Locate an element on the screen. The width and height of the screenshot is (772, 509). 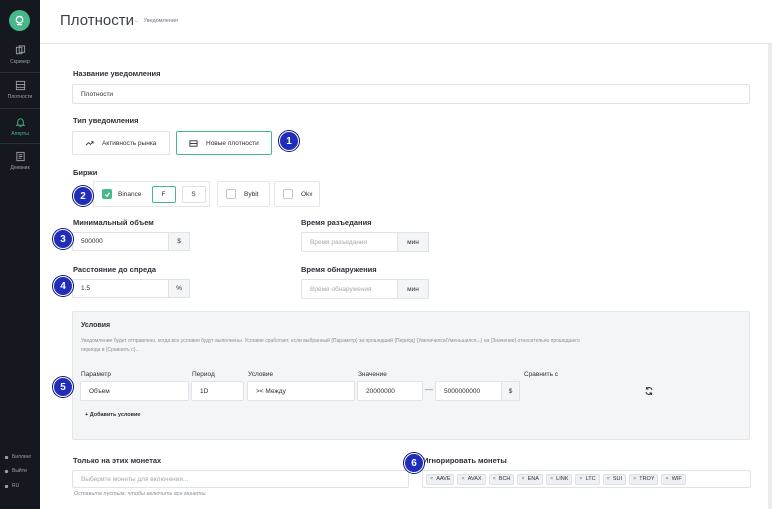
journal-icon is located at coordinates (20, 156).